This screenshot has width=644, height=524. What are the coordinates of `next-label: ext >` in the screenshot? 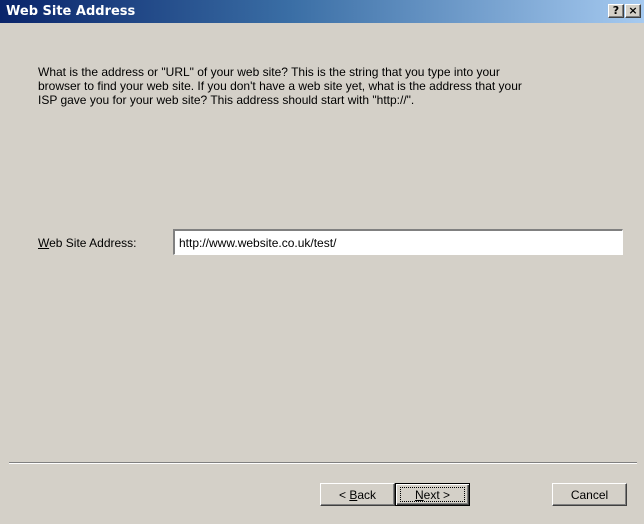 It's located at (437, 494).